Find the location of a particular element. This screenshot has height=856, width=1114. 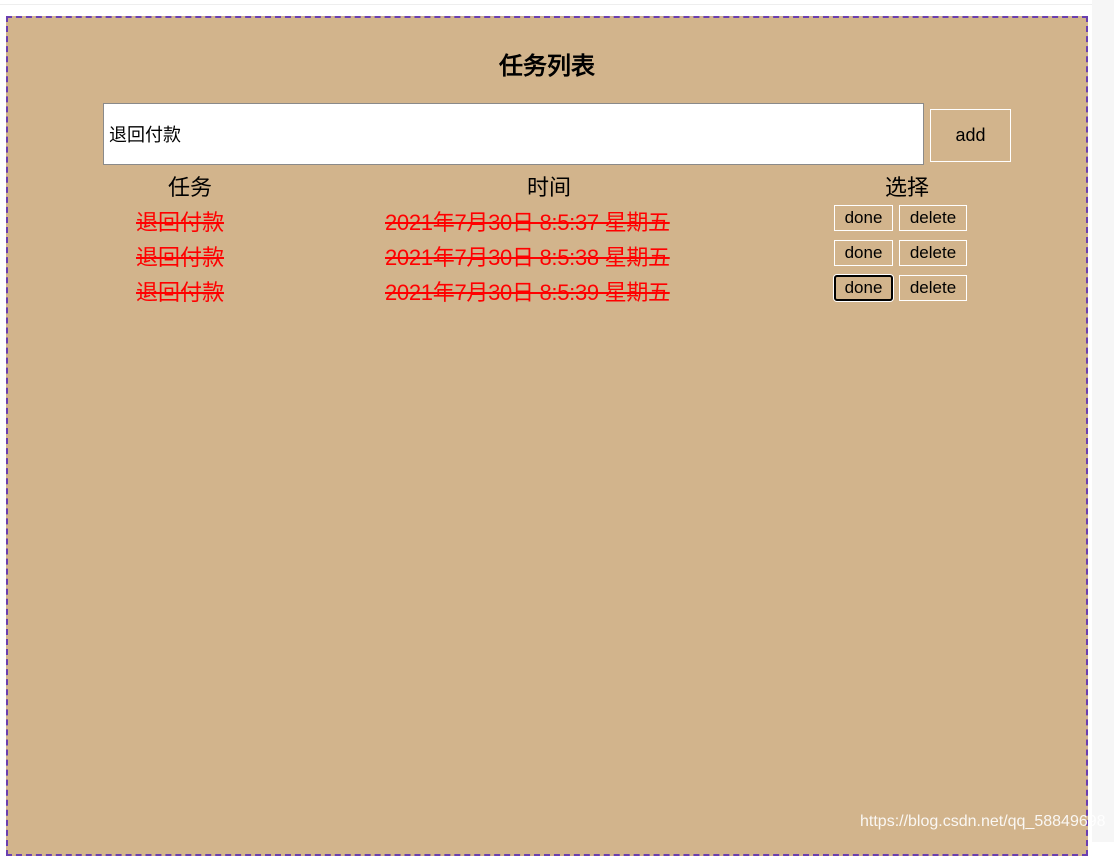

table-row: 退回付款 2021年7月30日 8:5:38 星期五 done delete is located at coordinates (547, 255).